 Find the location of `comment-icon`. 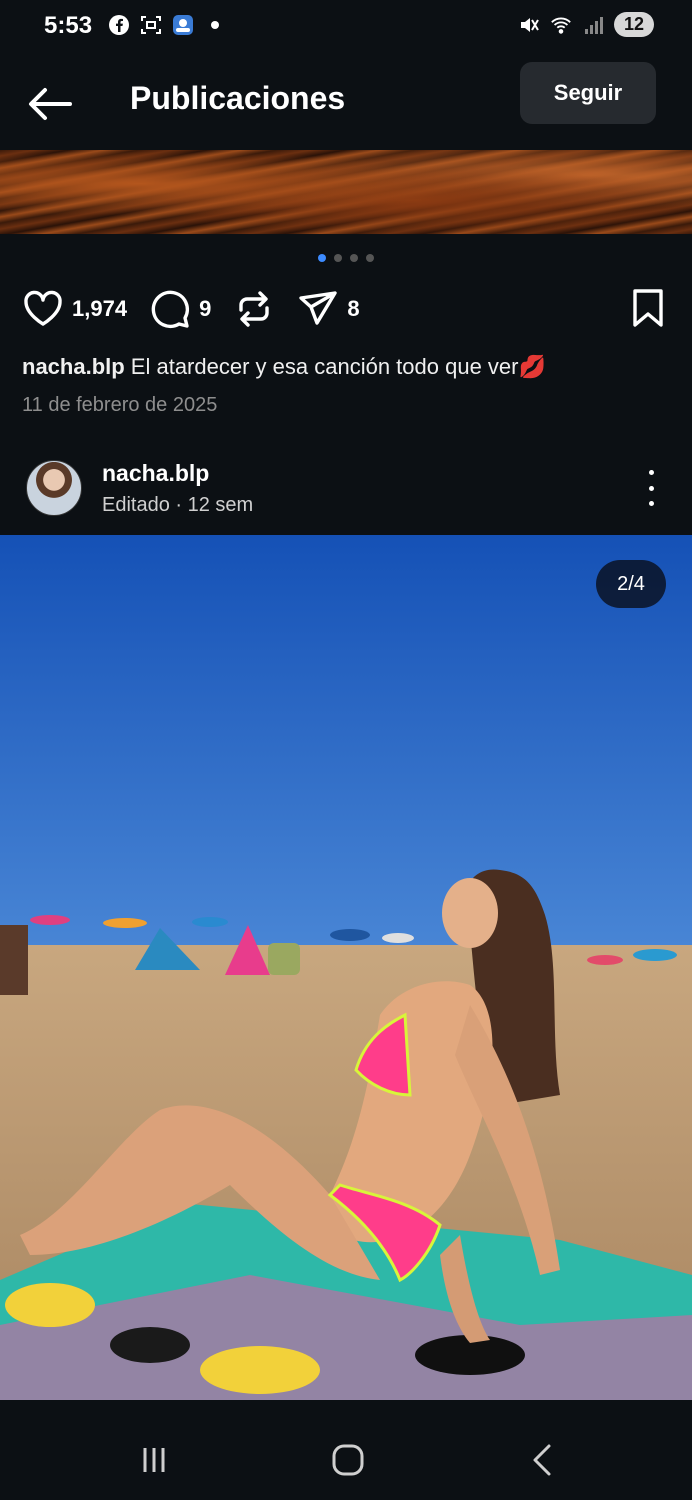

comment-icon is located at coordinates (170, 309).